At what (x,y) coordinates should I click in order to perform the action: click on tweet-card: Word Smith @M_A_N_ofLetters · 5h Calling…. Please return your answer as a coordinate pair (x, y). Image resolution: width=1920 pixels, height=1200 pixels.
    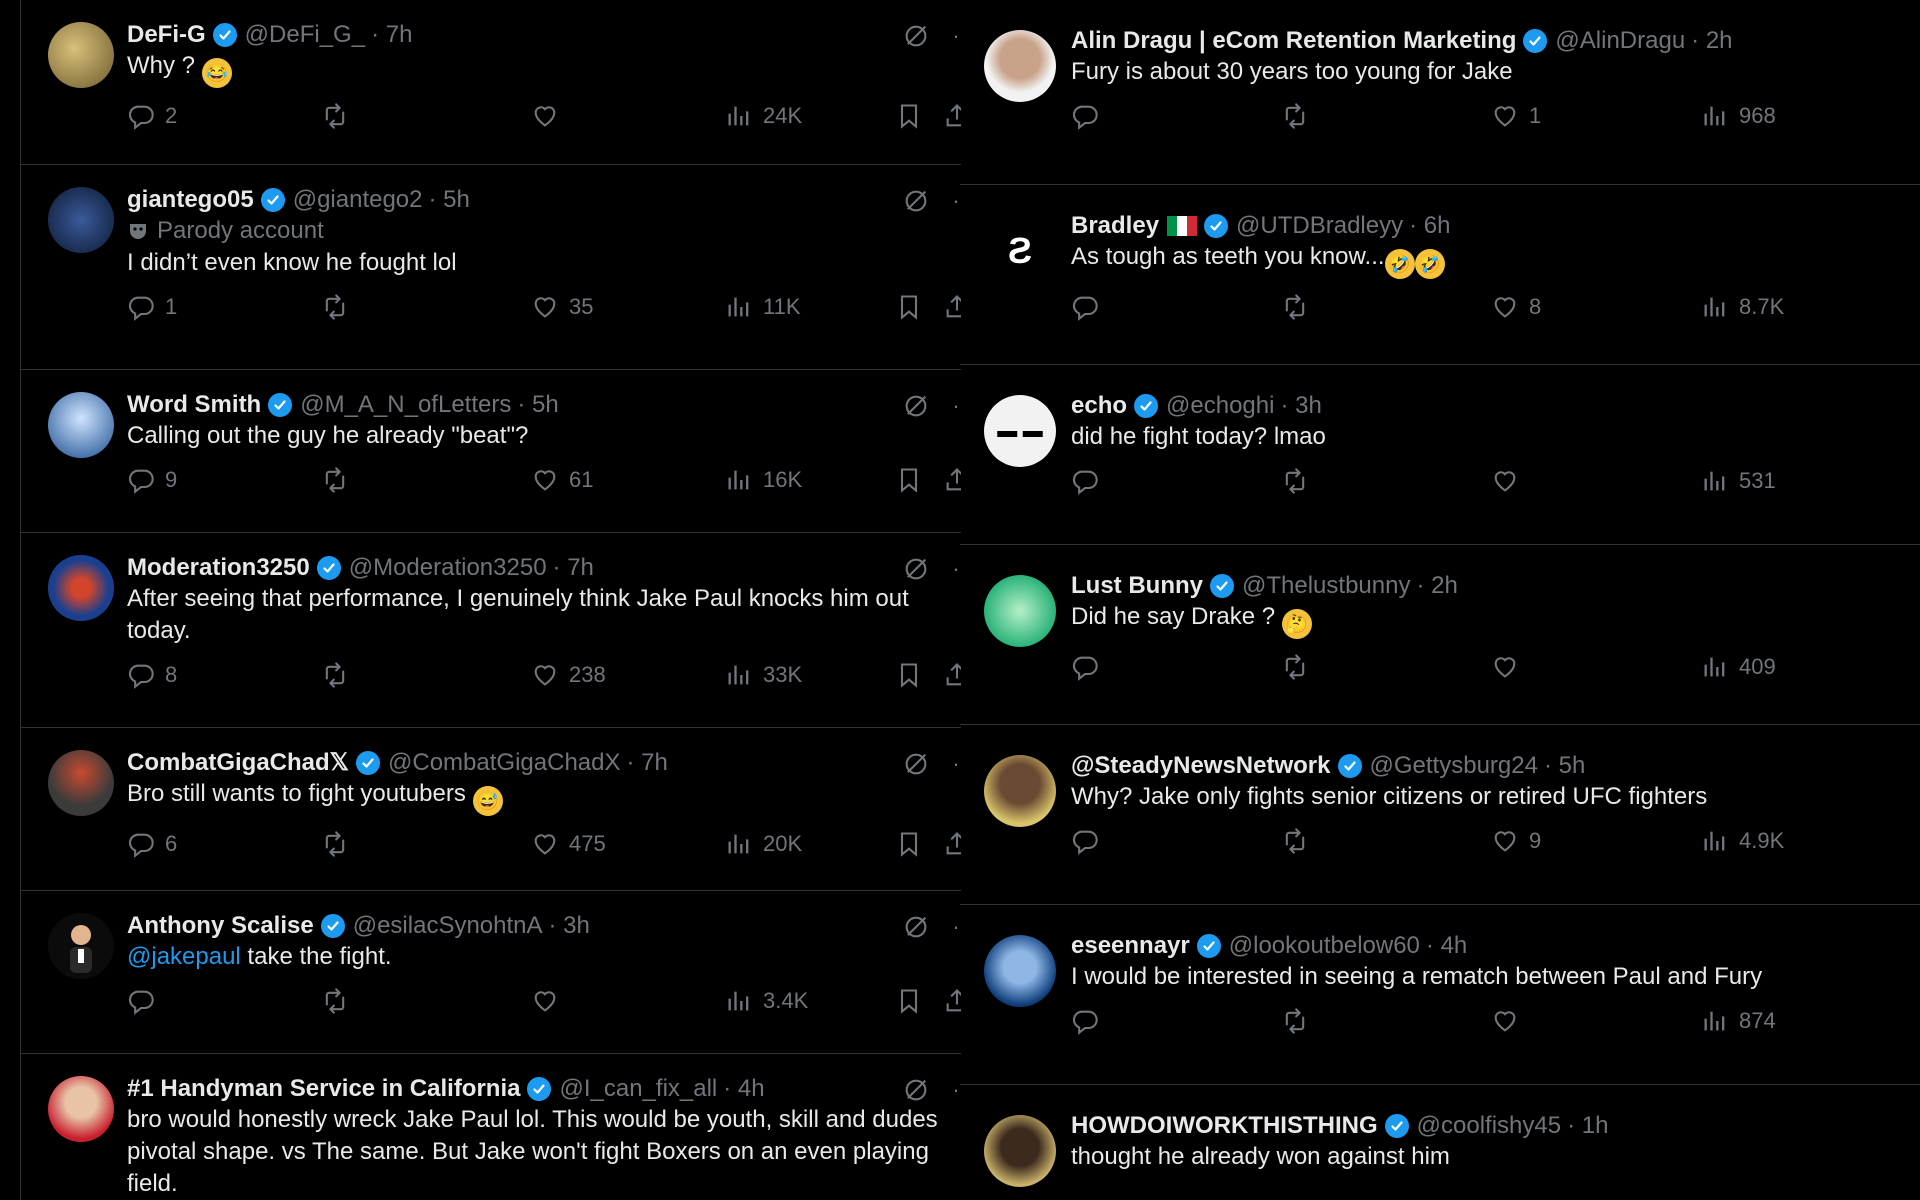
    Looking at the image, I should click on (491, 451).